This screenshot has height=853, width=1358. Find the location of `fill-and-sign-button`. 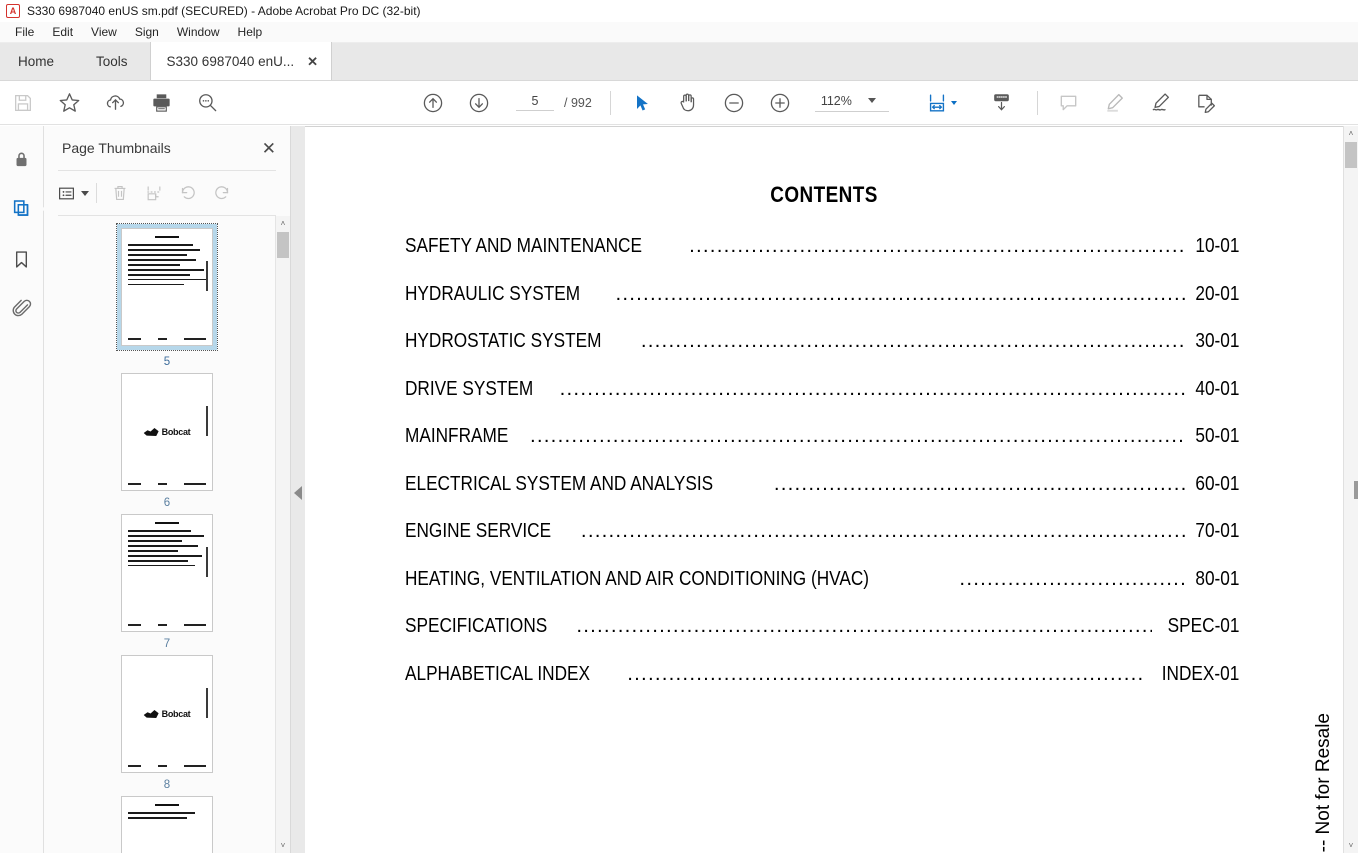

fill-and-sign-button is located at coordinates (1207, 103).